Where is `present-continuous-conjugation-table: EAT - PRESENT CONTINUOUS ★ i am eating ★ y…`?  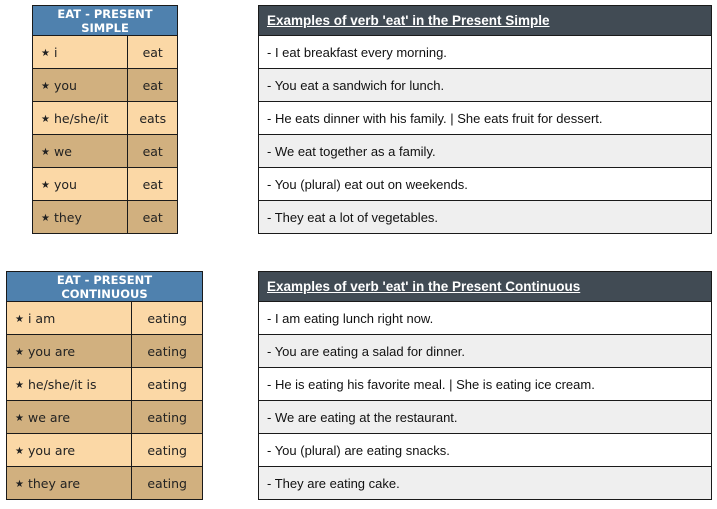
present-continuous-conjugation-table: EAT - PRESENT CONTINUOUS ★ i am eating ★ y… is located at coordinates (104, 385).